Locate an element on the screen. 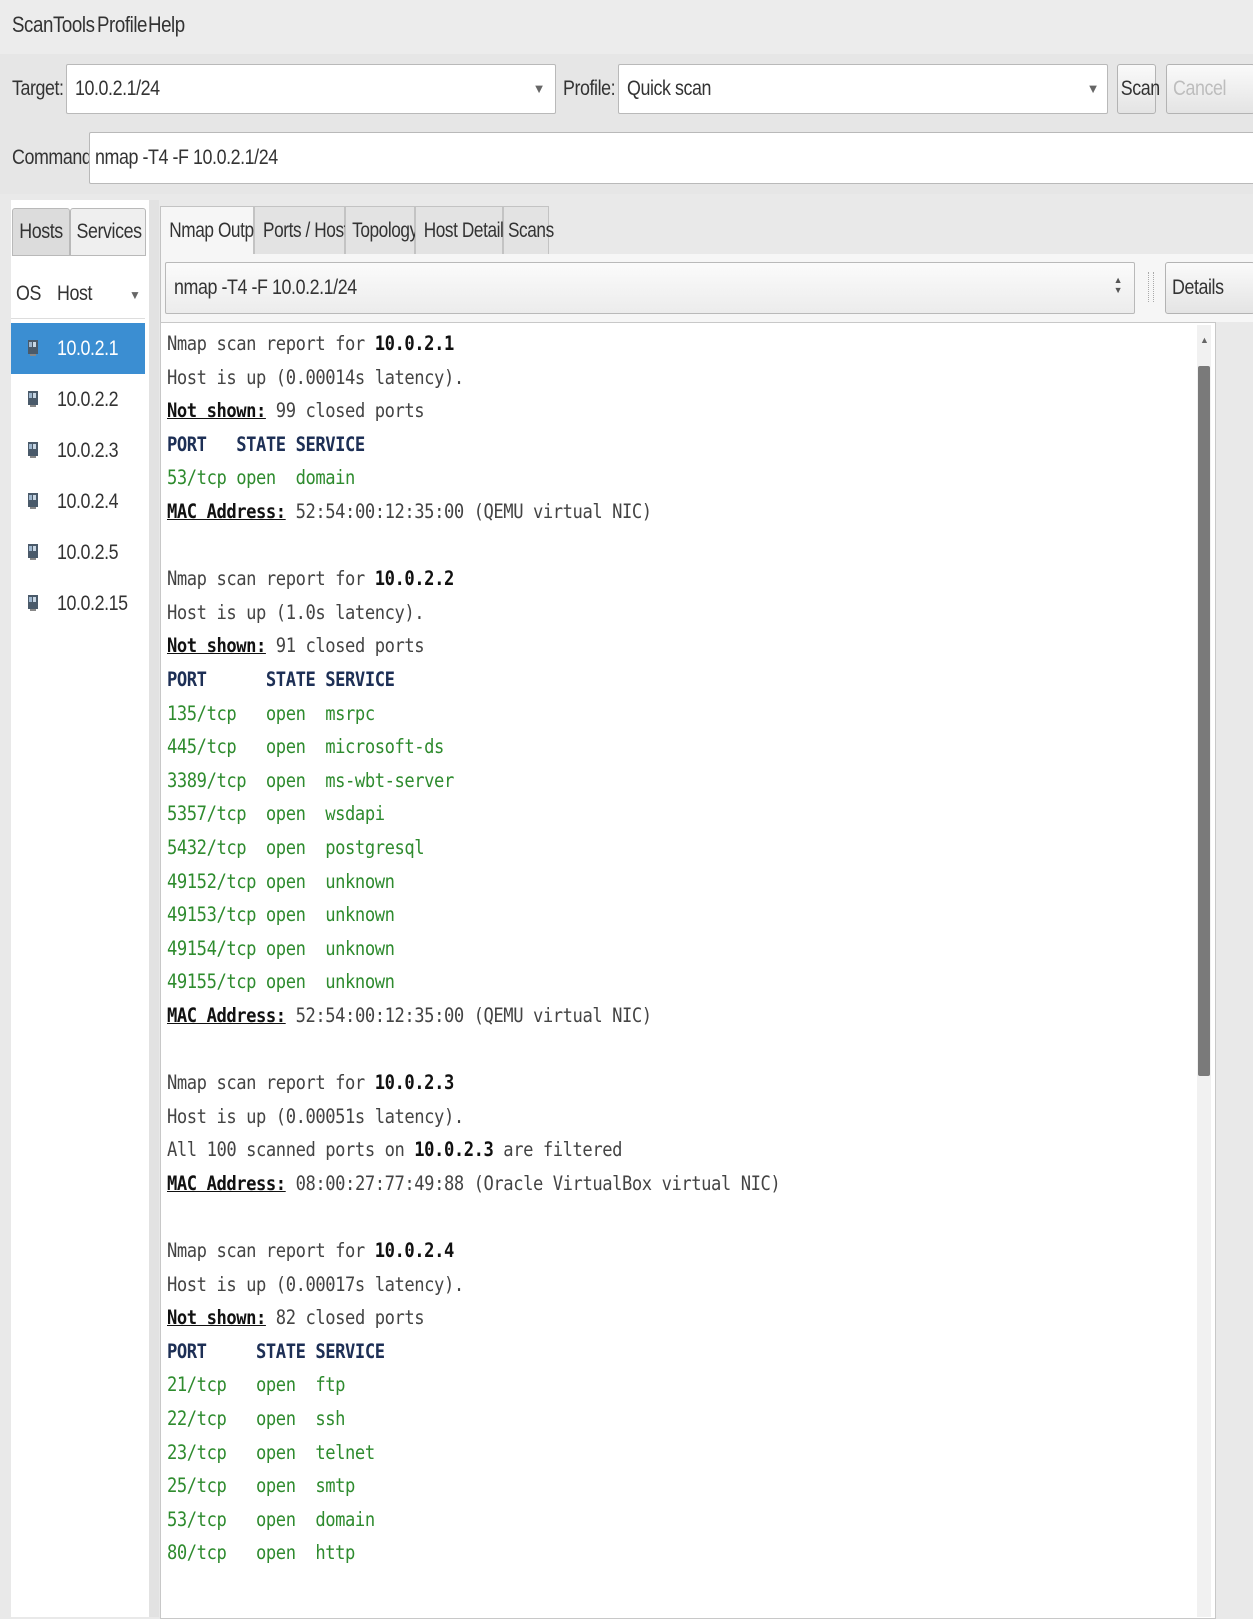  output-line: 80/tcp open http is located at coordinates (473, 1553).